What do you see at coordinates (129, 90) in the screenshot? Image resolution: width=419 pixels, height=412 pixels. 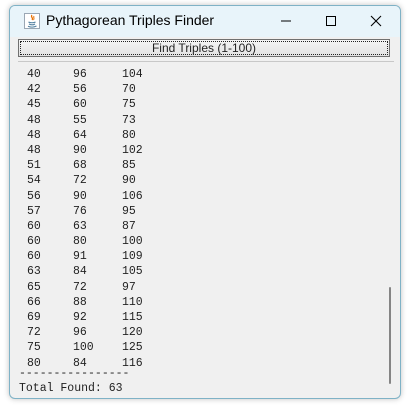 I see `triple-c: 70` at bounding box center [129, 90].